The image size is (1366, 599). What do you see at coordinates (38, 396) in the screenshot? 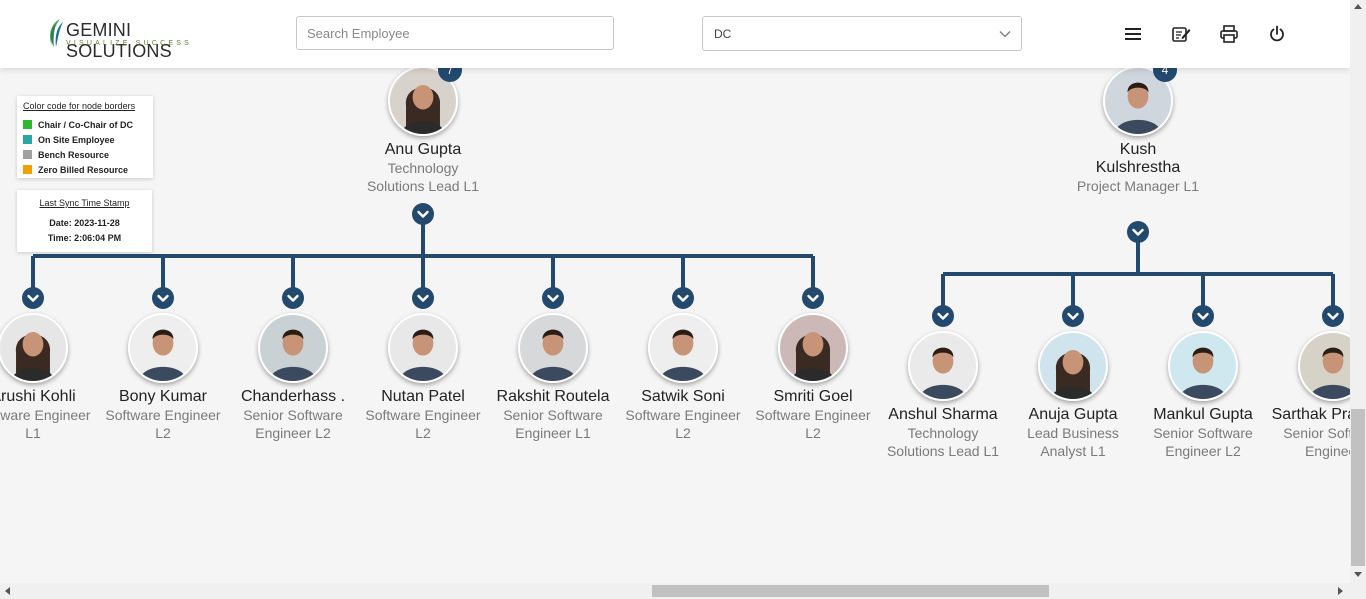
I see `employee-name: Arushi Kohli` at bounding box center [38, 396].